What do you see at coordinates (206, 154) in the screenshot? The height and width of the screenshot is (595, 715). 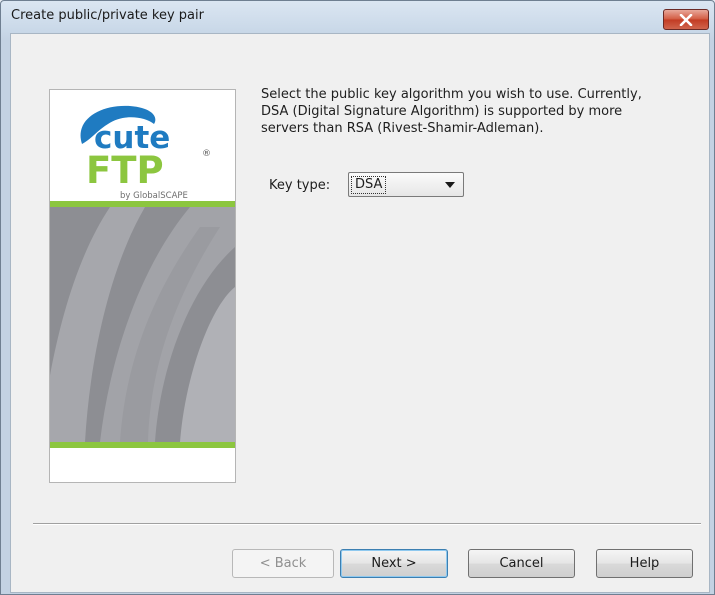 I see `logo-registered-mark: ®` at bounding box center [206, 154].